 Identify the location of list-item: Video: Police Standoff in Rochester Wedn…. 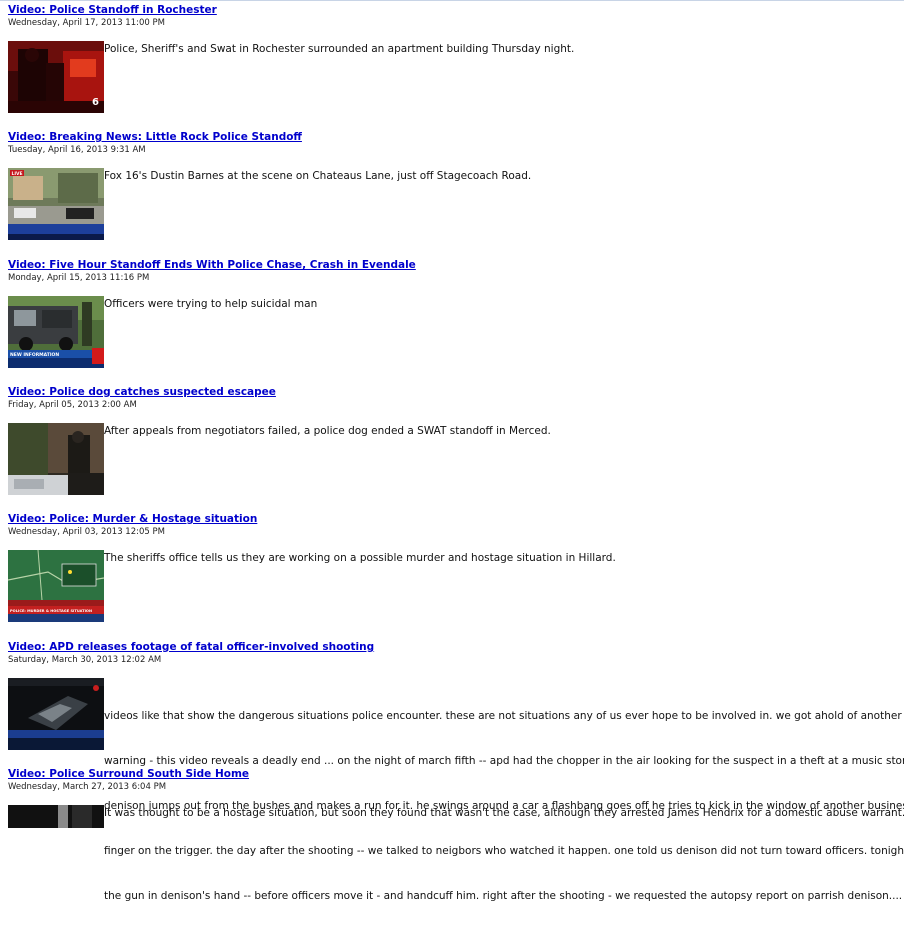
(456, 64).